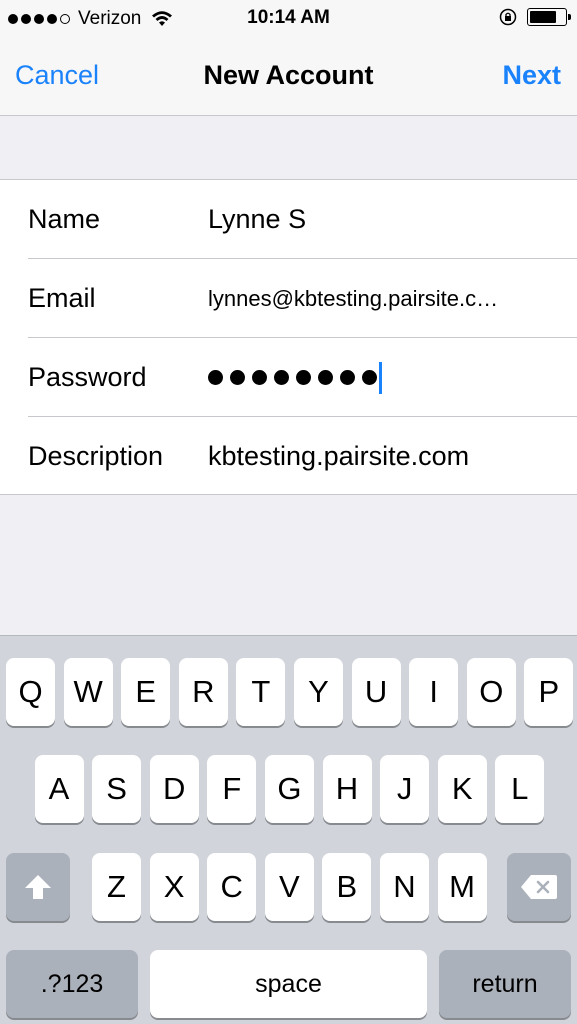 The width and height of the screenshot is (577, 1024). Describe the element at coordinates (62, 298) in the screenshot. I see `email-label: Email` at that location.